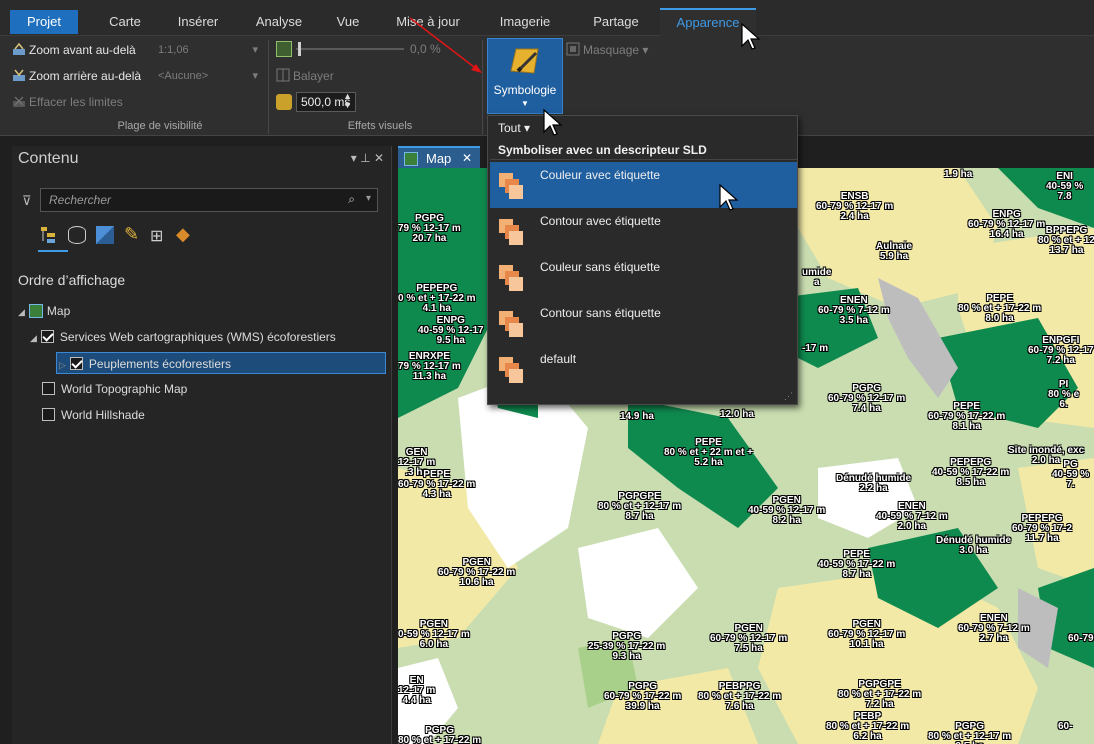  I want to click on map-polygon-label: PEPE 40-59 % 17-22 m 8.7 ha, so click(857, 564).